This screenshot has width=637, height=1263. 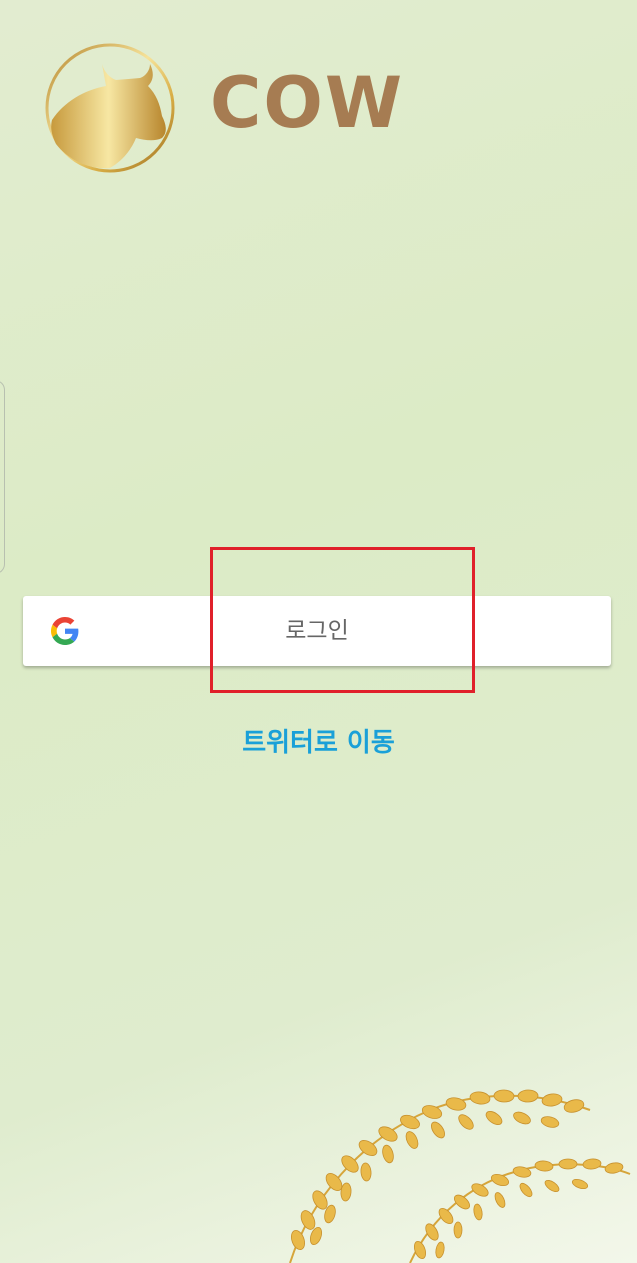 What do you see at coordinates (110, 108) in the screenshot?
I see `cow-logo-icon` at bounding box center [110, 108].